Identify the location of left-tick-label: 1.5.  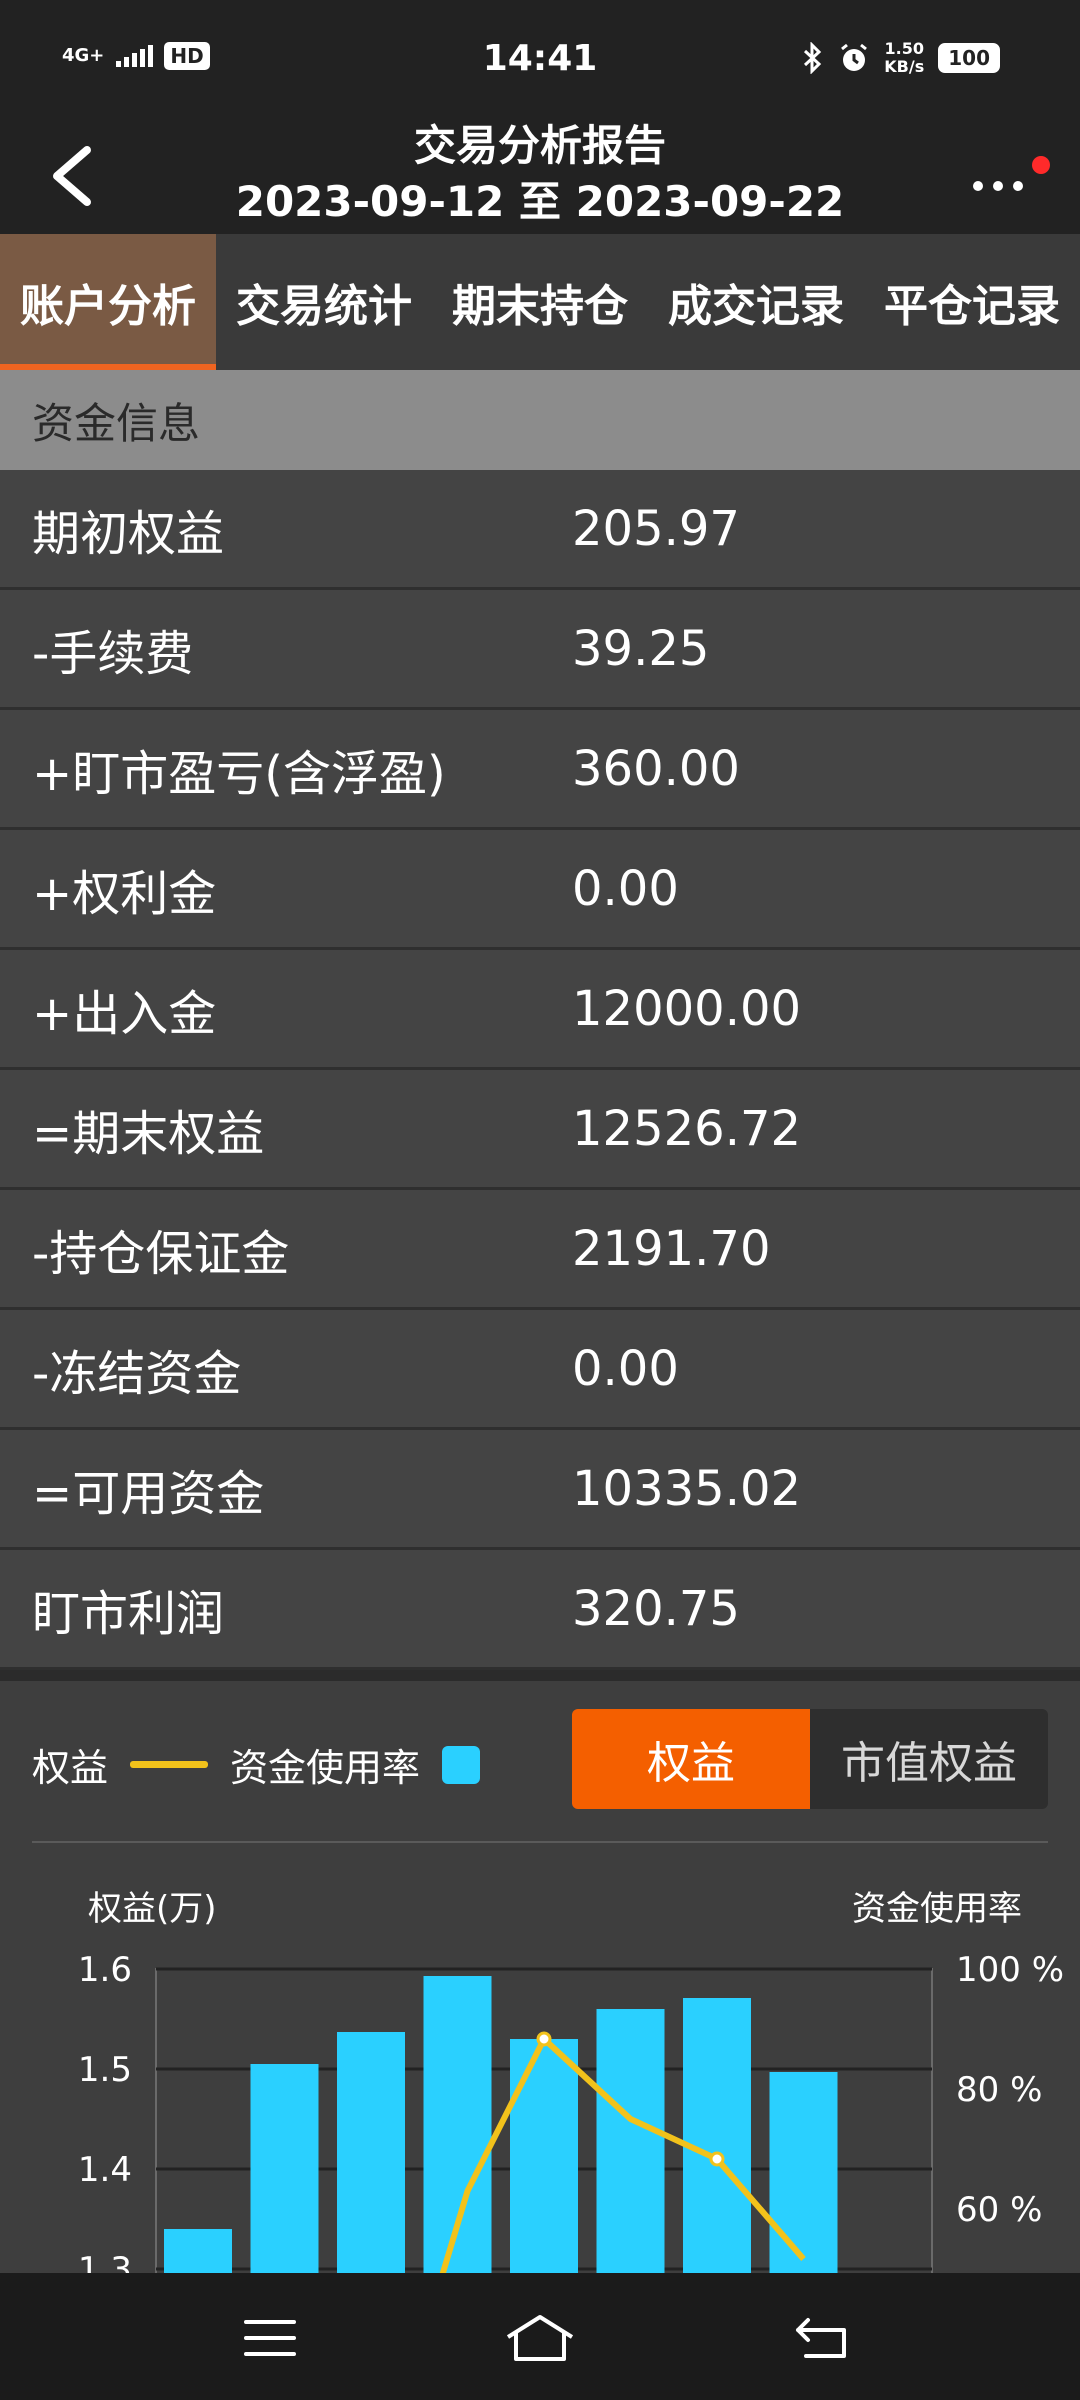
(105, 2070).